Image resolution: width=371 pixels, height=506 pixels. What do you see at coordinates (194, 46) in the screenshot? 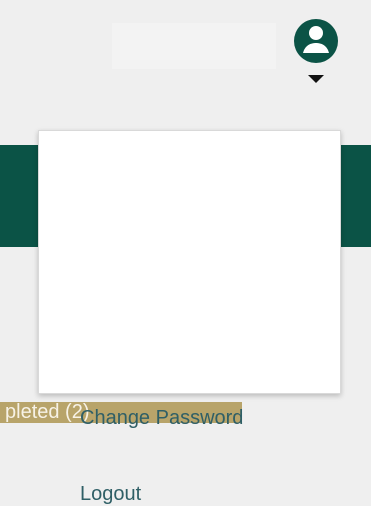
I see `header-search-field` at bounding box center [194, 46].